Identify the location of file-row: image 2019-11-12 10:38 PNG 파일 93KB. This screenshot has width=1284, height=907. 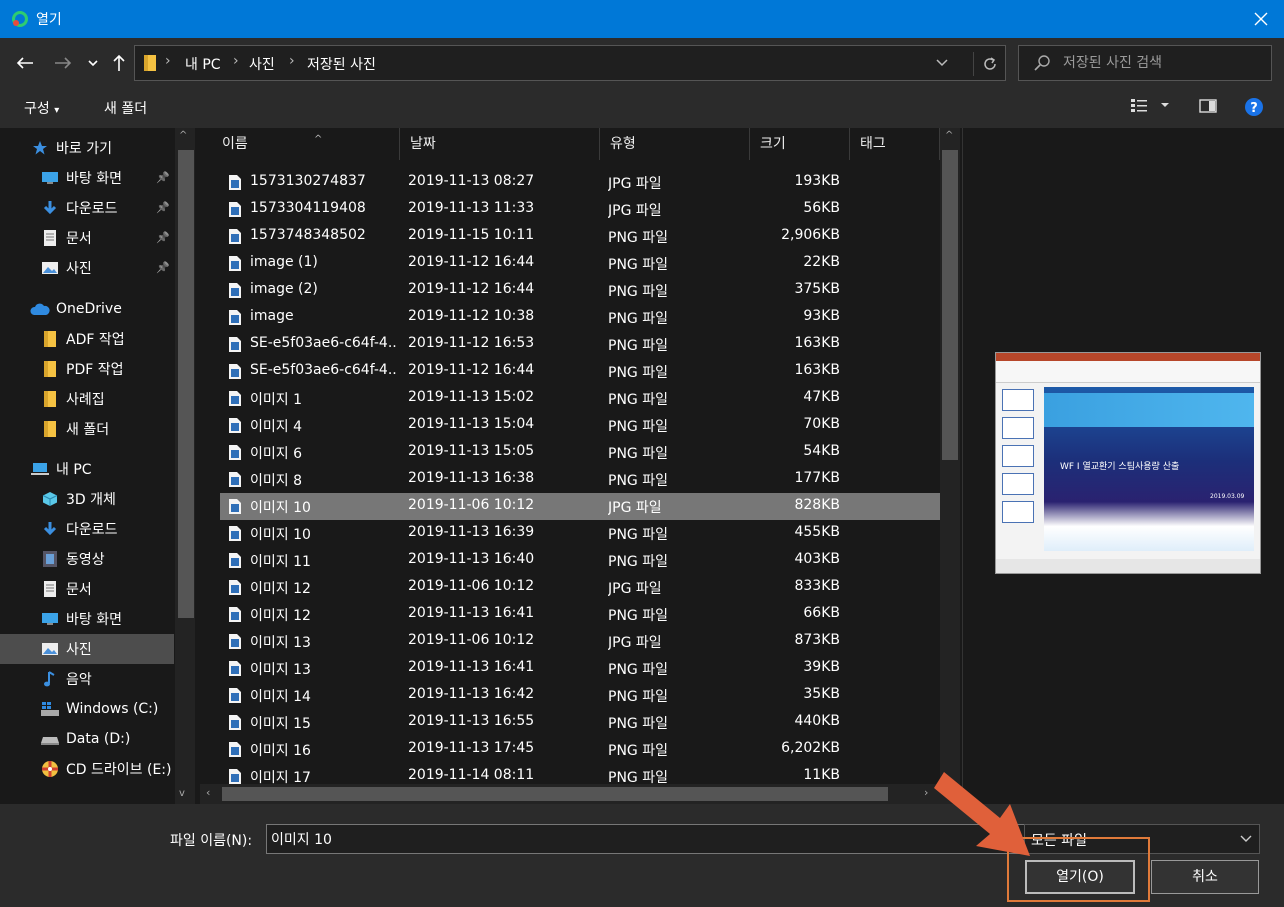
(580, 317).